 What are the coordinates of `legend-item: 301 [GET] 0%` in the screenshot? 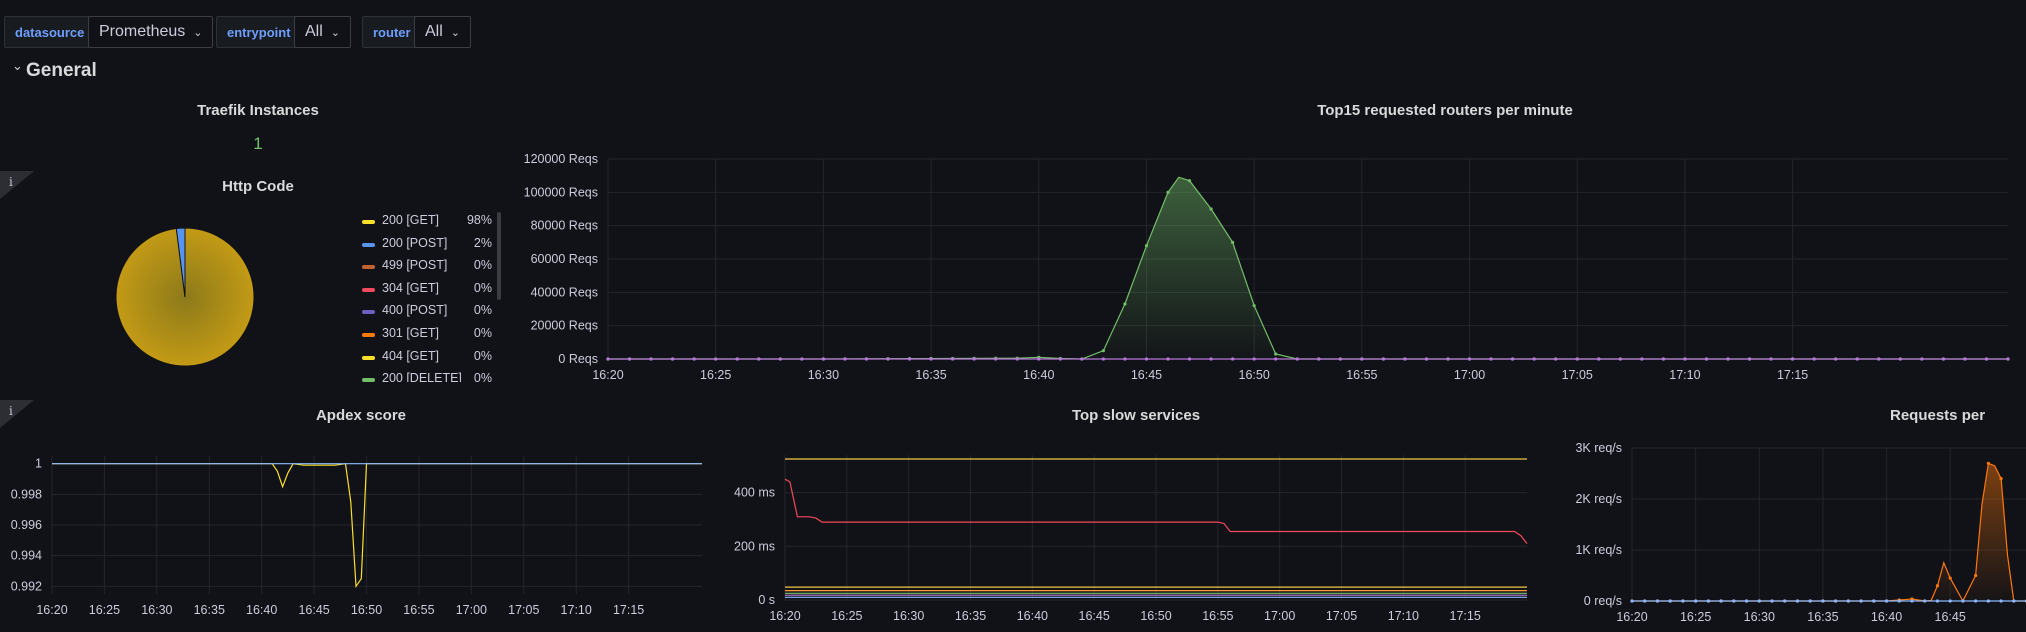 It's located at (426, 336).